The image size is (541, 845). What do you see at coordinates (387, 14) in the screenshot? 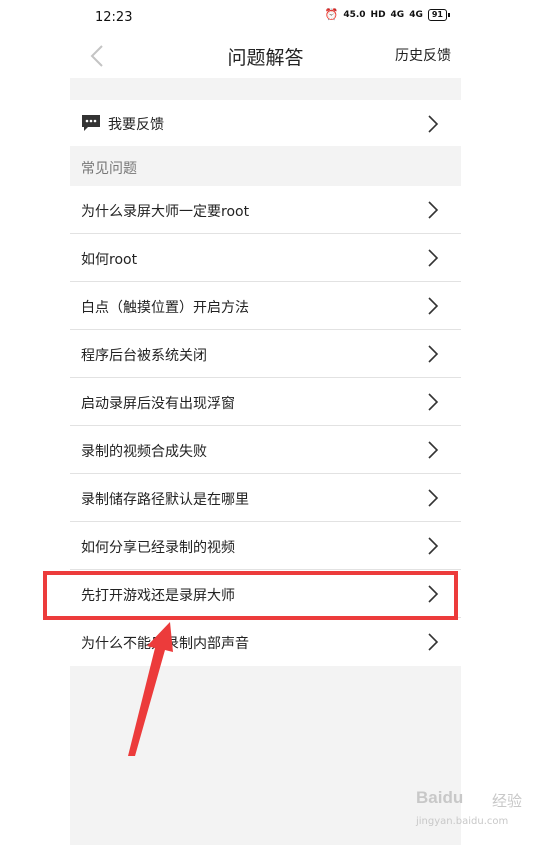
I see `status-icons: ⏰ 45.0 HD 4G 4G 91` at bounding box center [387, 14].